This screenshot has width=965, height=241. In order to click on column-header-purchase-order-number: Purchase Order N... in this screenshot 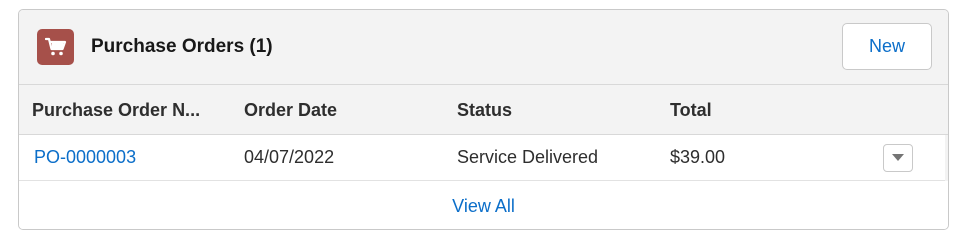, I will do `click(116, 110)`.